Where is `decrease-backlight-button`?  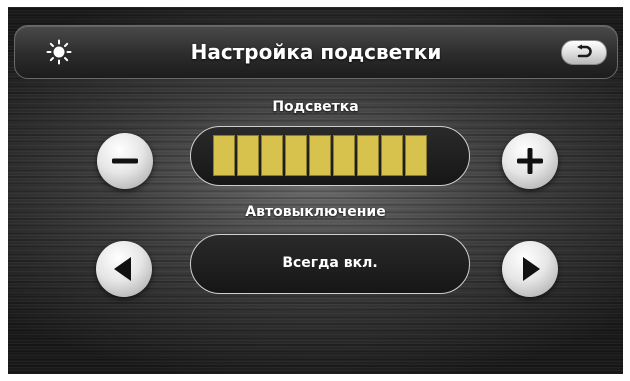
decrease-backlight-button is located at coordinates (125, 161).